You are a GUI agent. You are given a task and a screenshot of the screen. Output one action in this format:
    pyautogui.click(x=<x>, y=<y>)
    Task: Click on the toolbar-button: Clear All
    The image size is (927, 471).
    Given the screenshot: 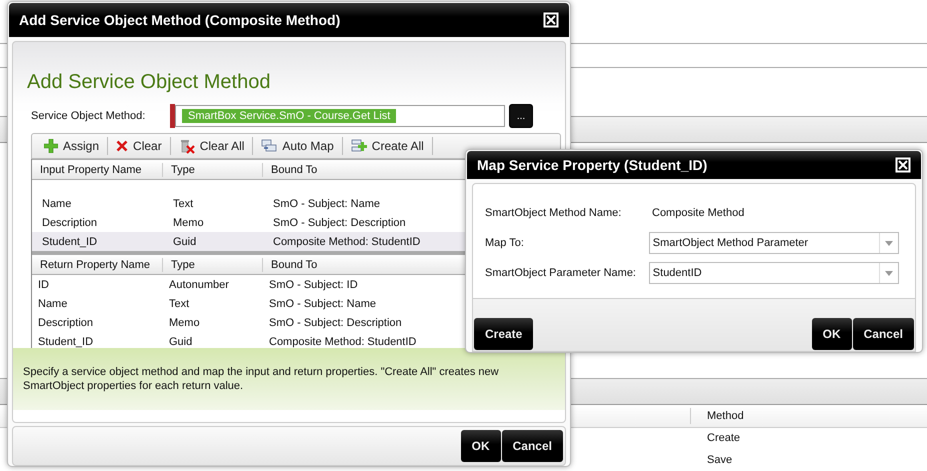 What is the action you would take?
    pyautogui.click(x=212, y=146)
    